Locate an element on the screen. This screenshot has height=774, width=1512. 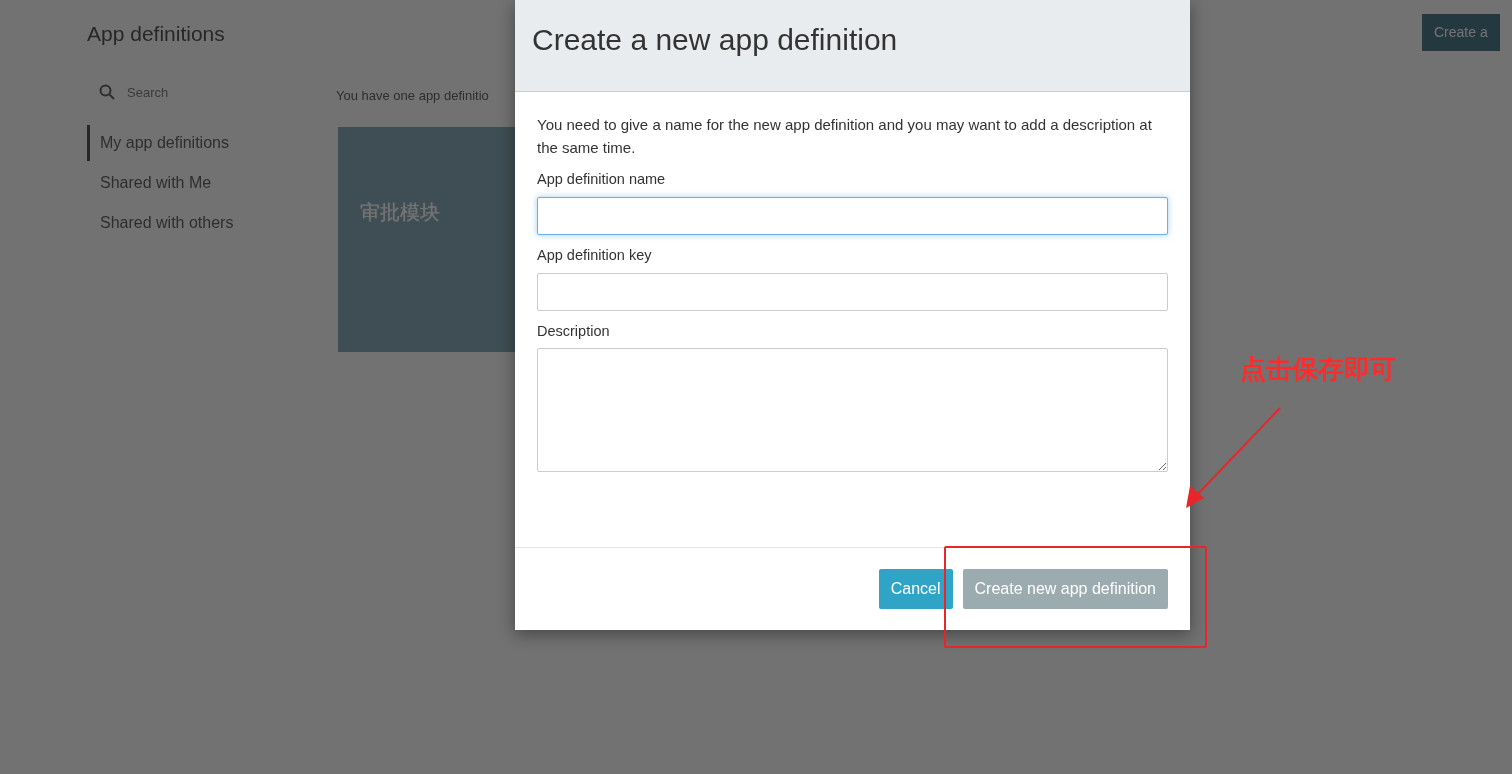
cancel-button: Cancel is located at coordinates (915, 589).